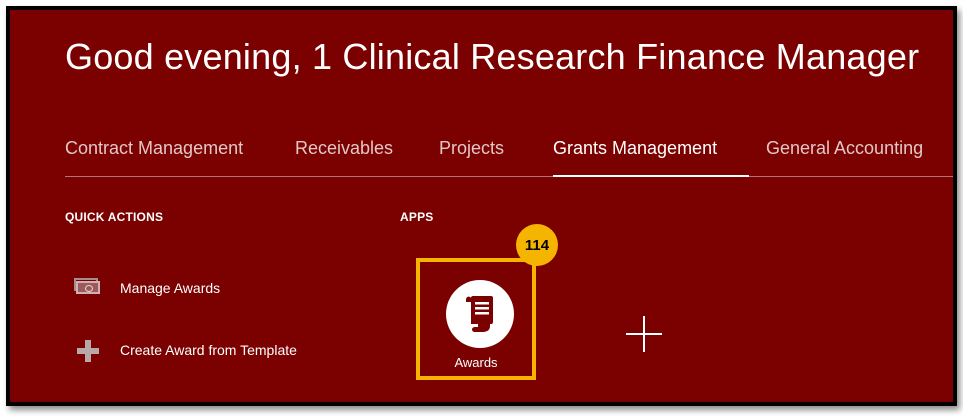 This screenshot has width=963, height=416. What do you see at coordinates (208, 350) in the screenshot?
I see `quick-action-label: Create Award from Template` at bounding box center [208, 350].